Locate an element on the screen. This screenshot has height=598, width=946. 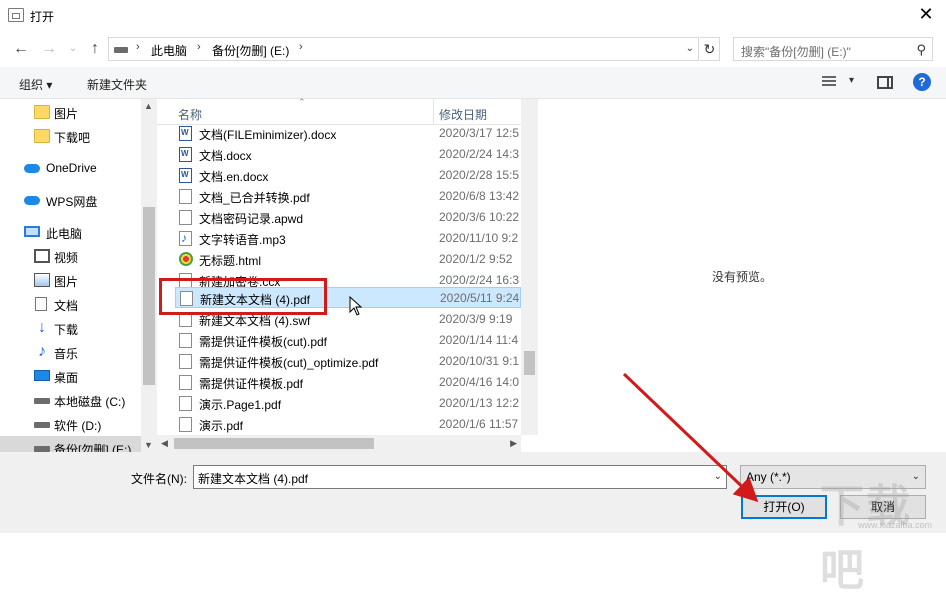
file-row: 无标题.html 2020/1/2 9:52 is located at coordinates (348, 259).